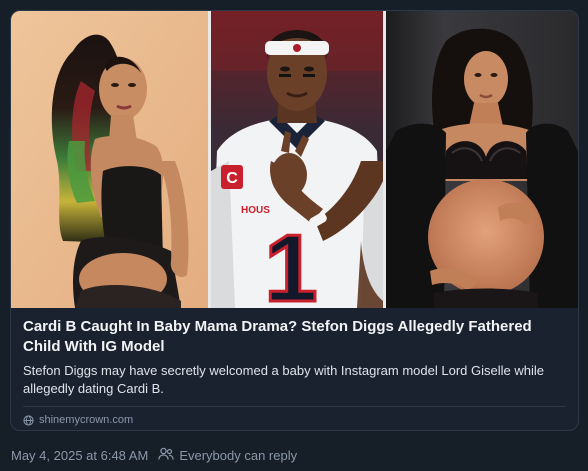 The height and width of the screenshot is (471, 588). What do you see at coordinates (79, 455) in the screenshot?
I see `post-timestamp: May 4, 2025 at 6:48 AM` at bounding box center [79, 455].